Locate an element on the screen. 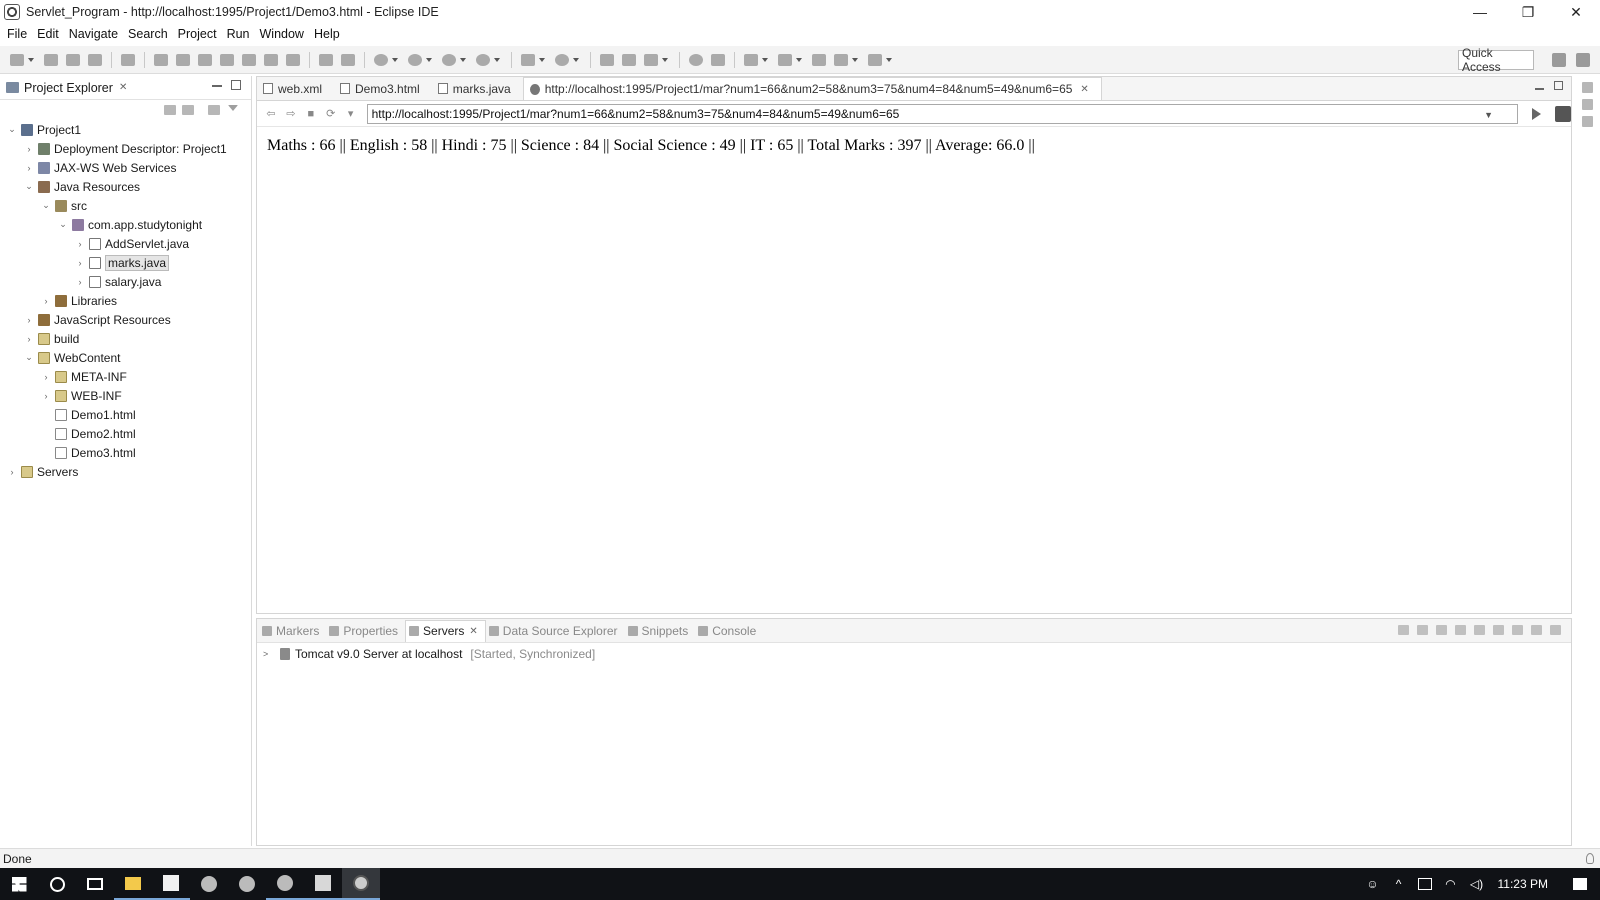  publish-icon is located at coordinates (1498, 630).